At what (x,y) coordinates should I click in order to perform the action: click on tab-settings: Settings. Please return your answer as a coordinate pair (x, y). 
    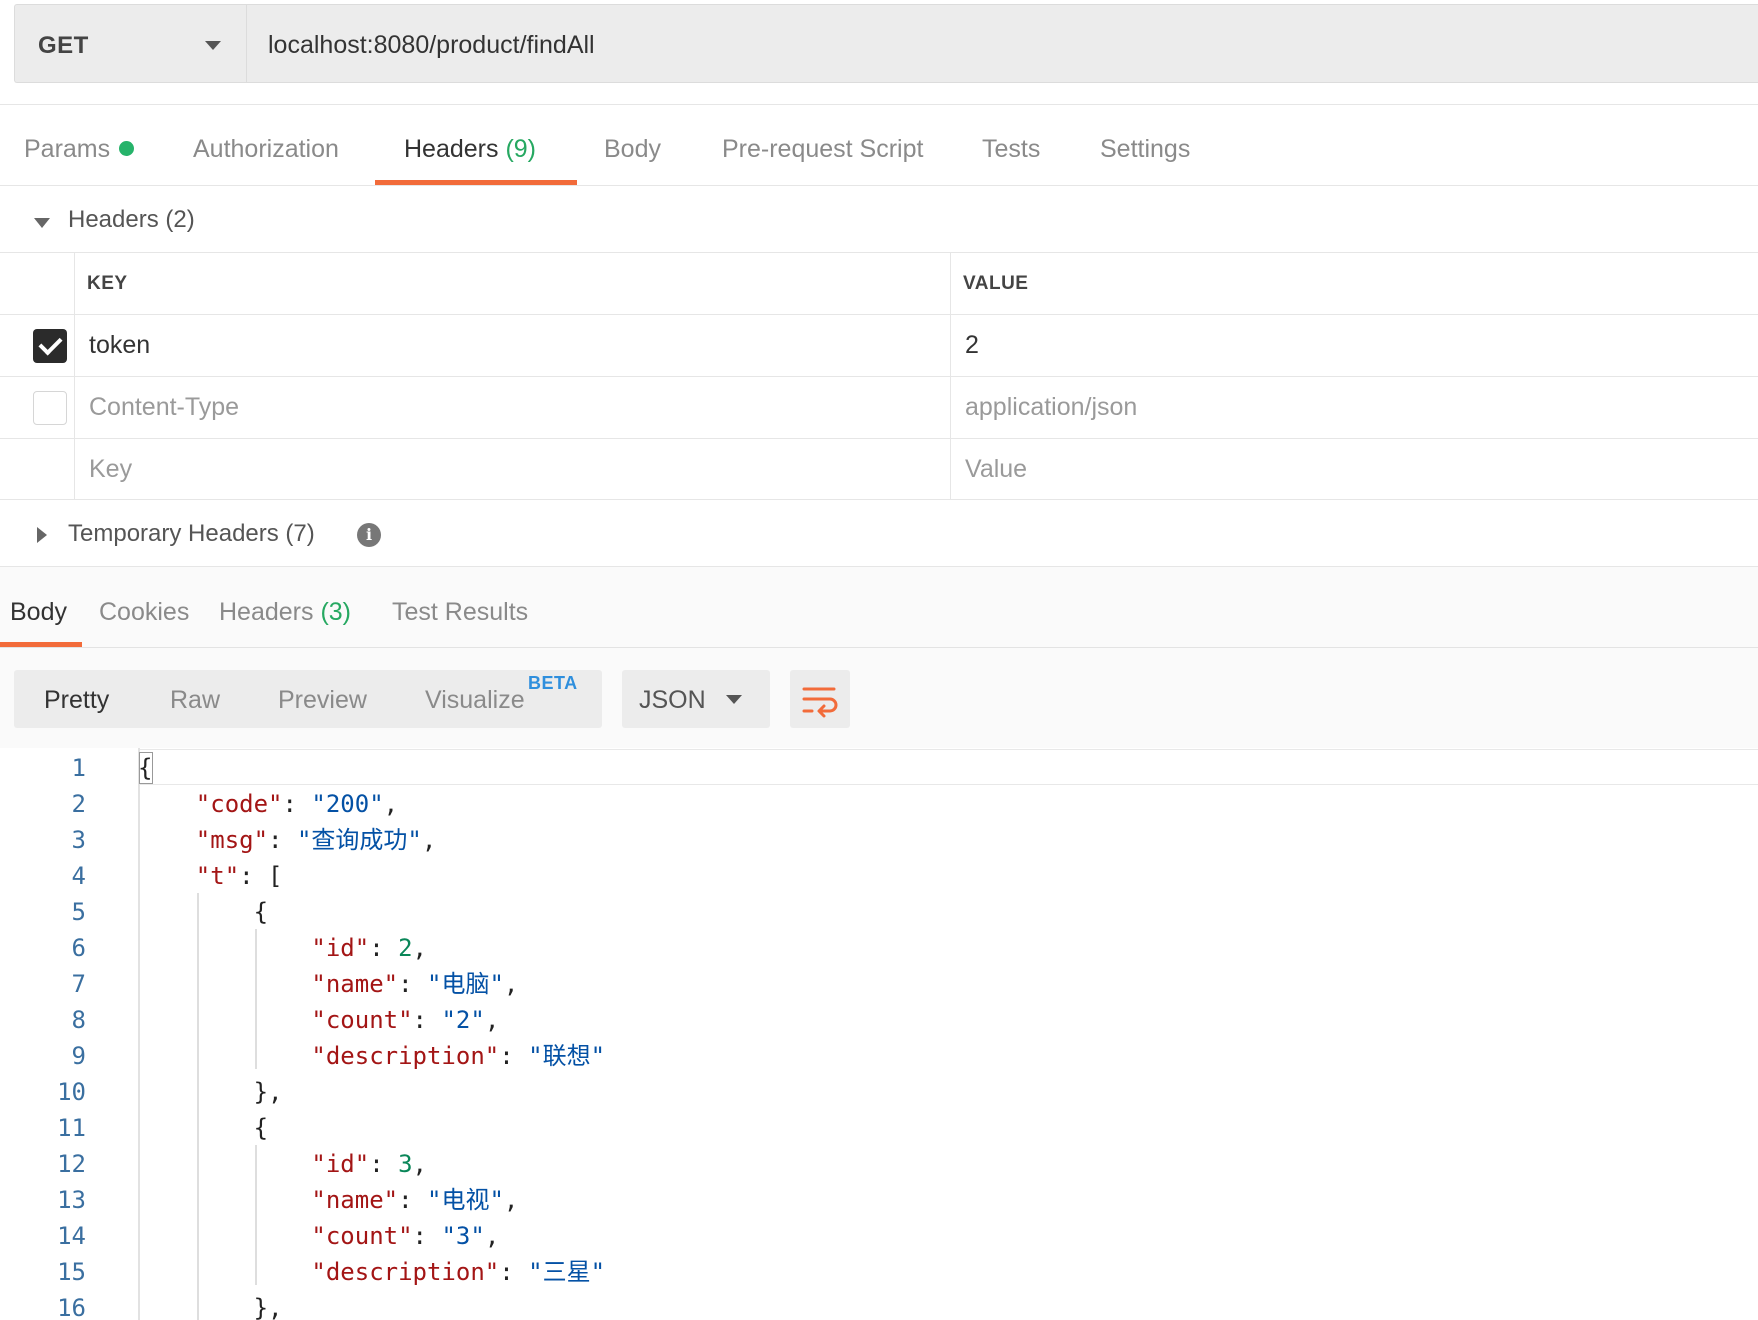
    Looking at the image, I should click on (1145, 149).